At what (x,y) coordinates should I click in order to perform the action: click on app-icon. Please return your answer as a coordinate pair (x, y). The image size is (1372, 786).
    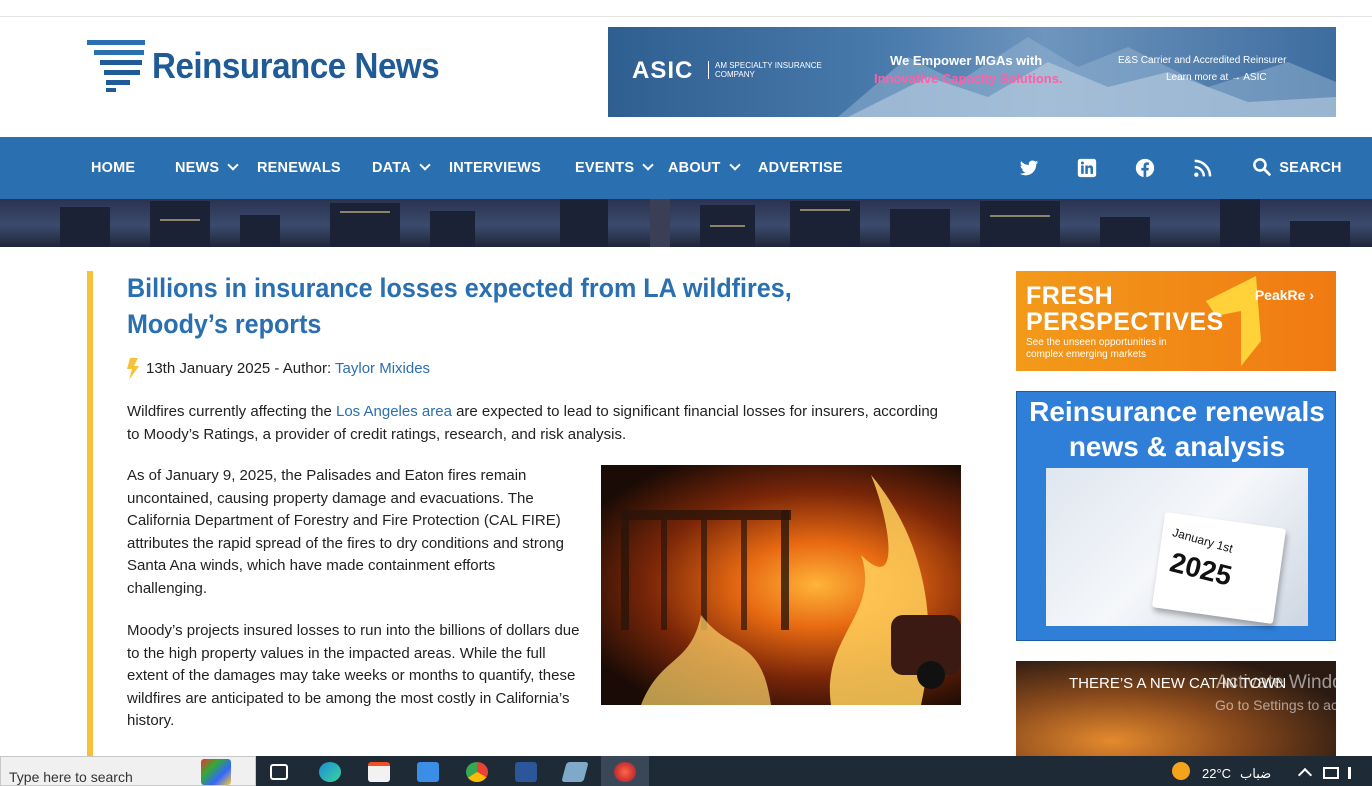
    Looking at the image, I should click on (625, 772).